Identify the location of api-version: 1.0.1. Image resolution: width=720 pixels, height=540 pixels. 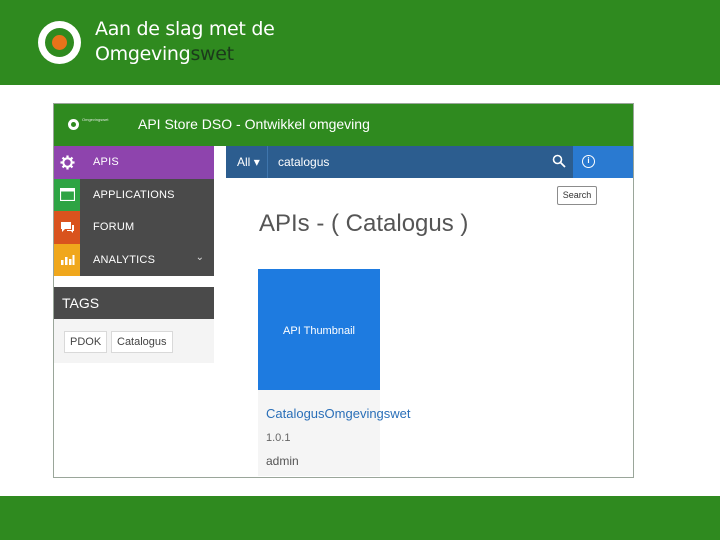
(278, 438).